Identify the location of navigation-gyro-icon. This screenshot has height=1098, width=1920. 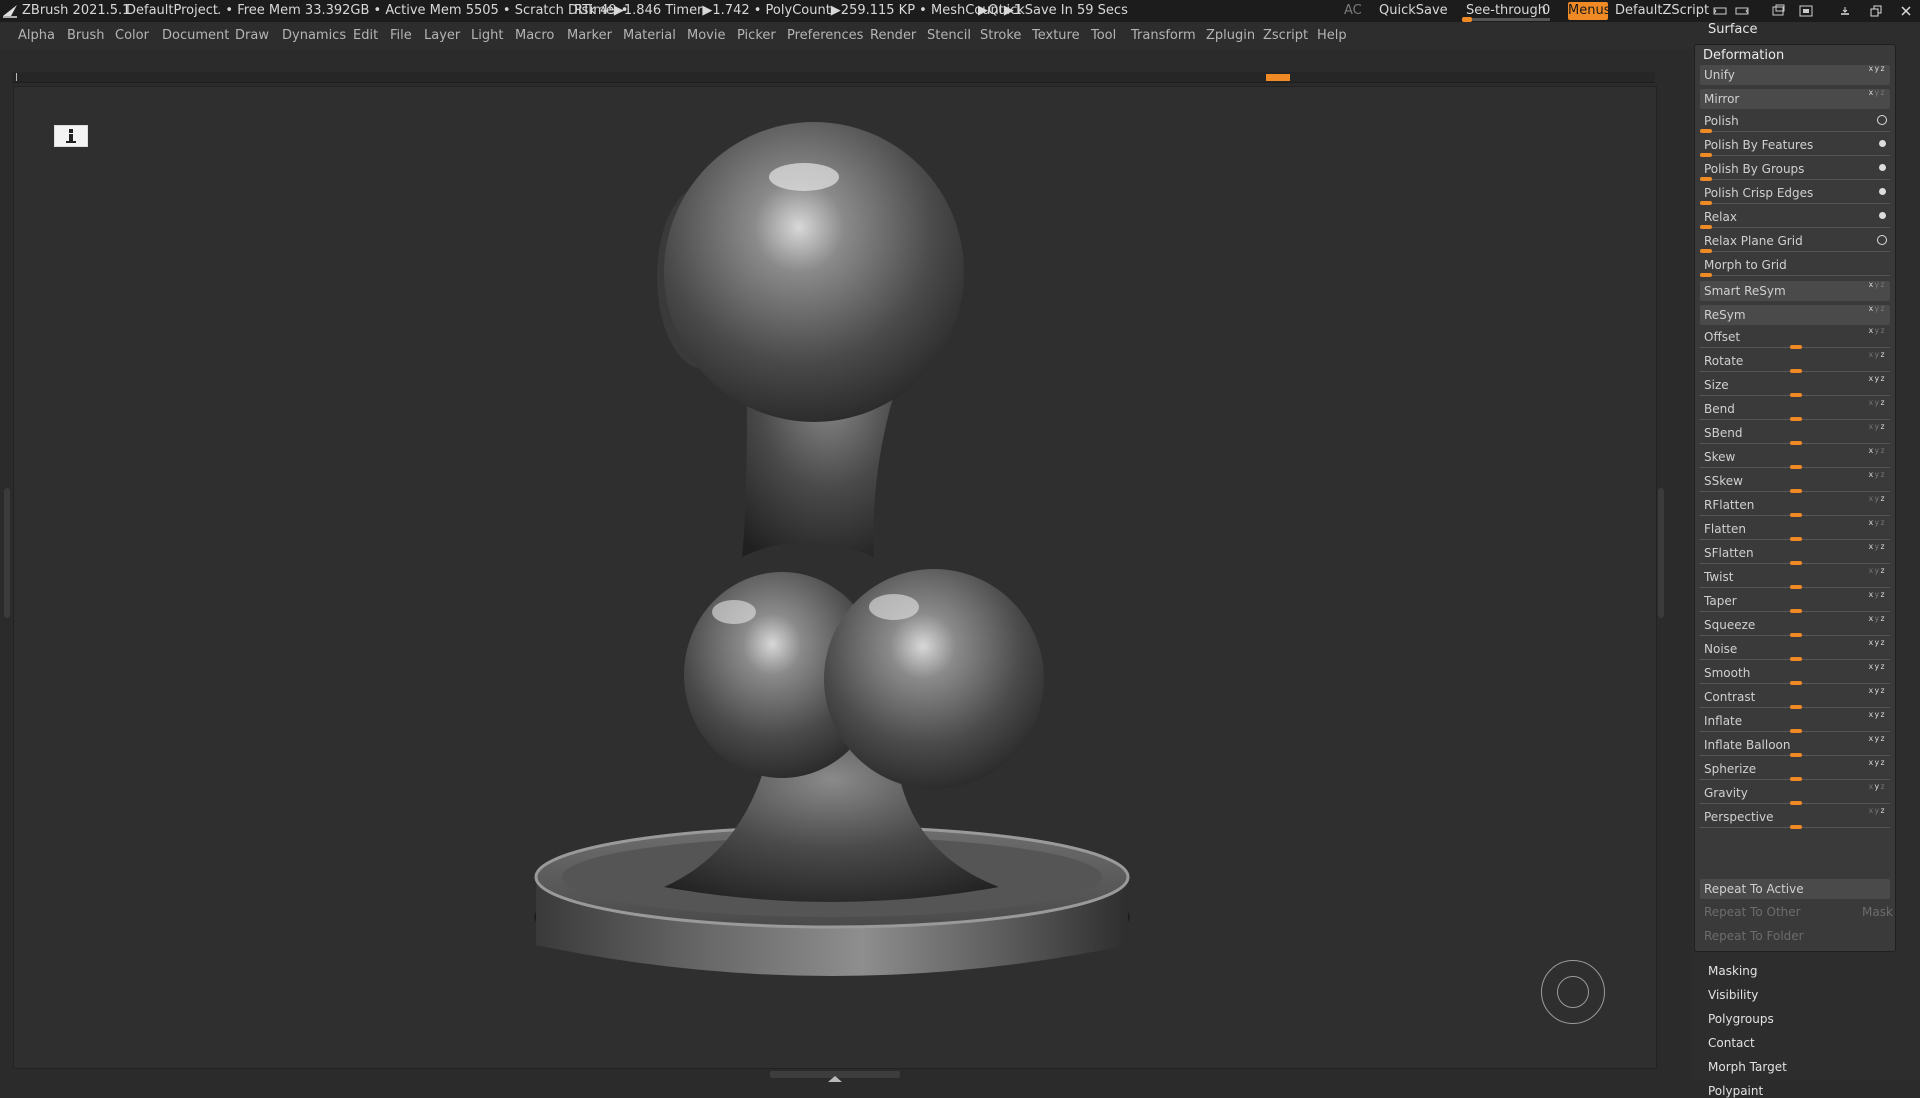
(1573, 992).